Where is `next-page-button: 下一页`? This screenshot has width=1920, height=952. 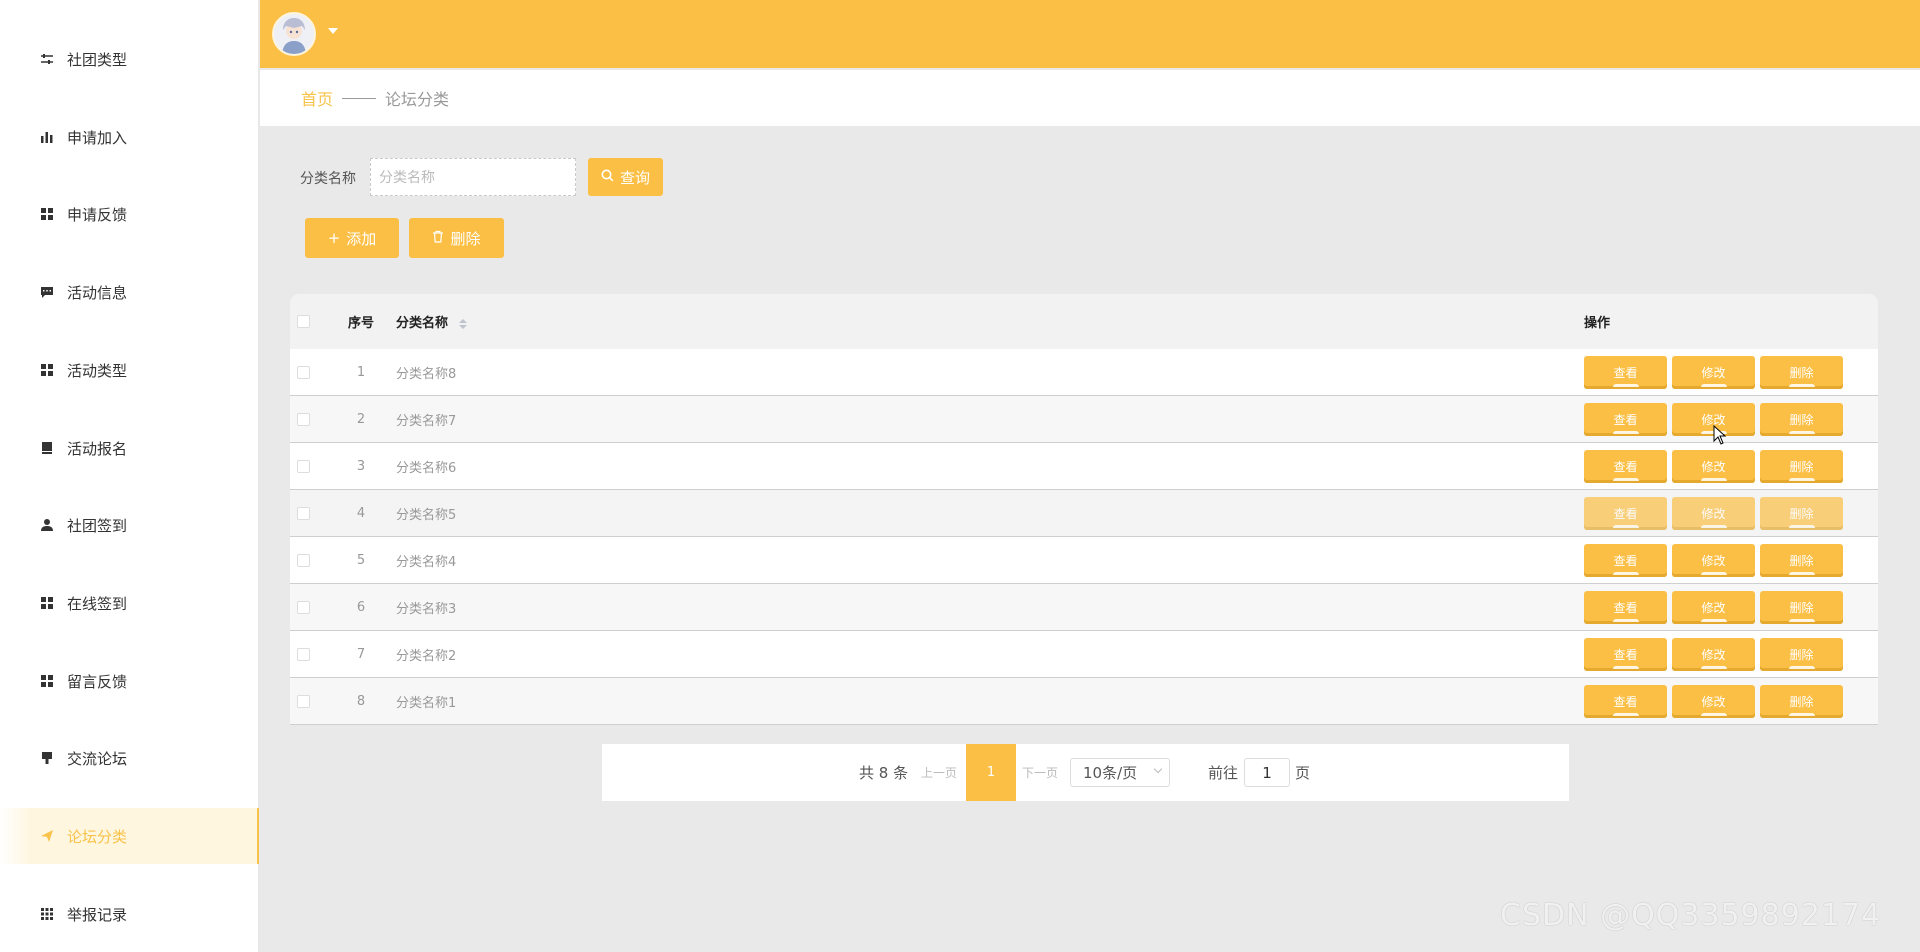 next-page-button: 下一页 is located at coordinates (1040, 772).